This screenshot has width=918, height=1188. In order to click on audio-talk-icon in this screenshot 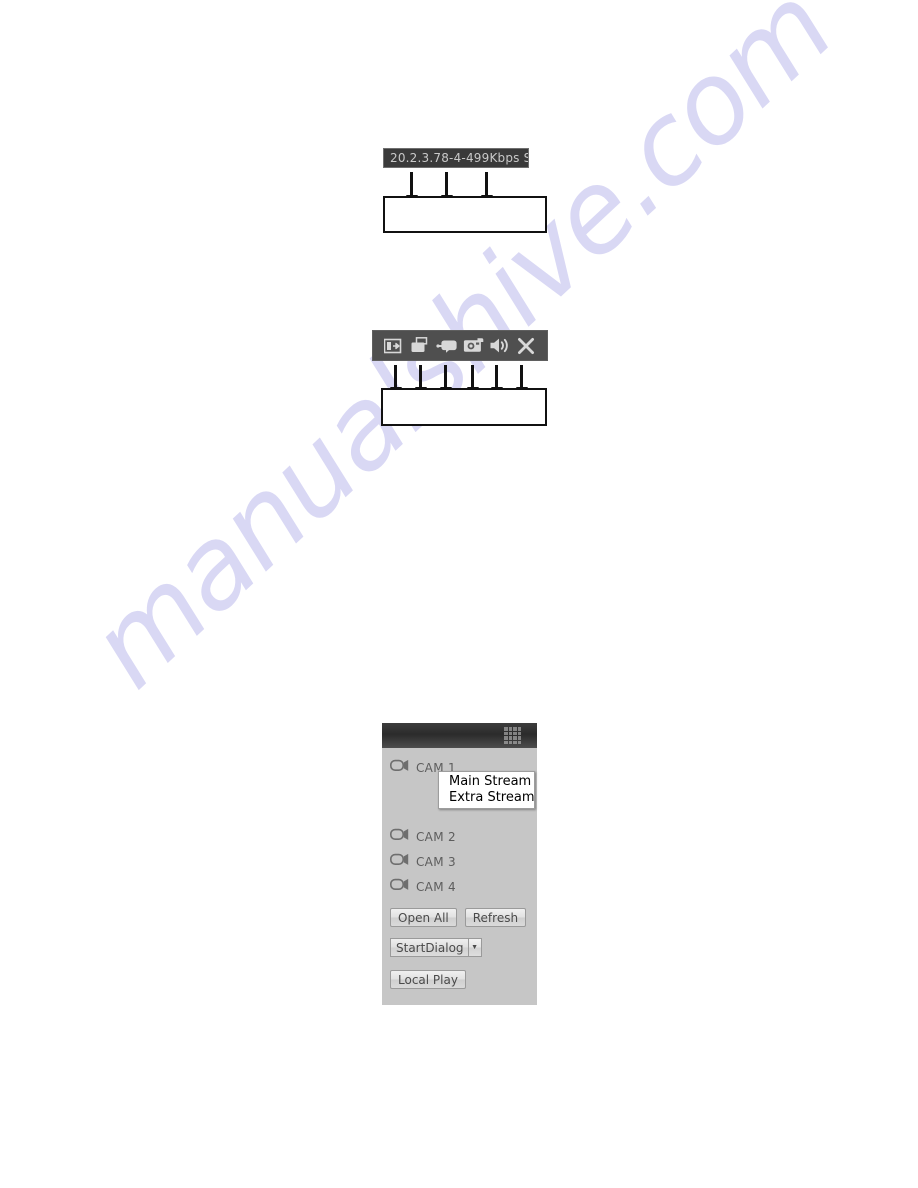, I will do `click(447, 346)`.